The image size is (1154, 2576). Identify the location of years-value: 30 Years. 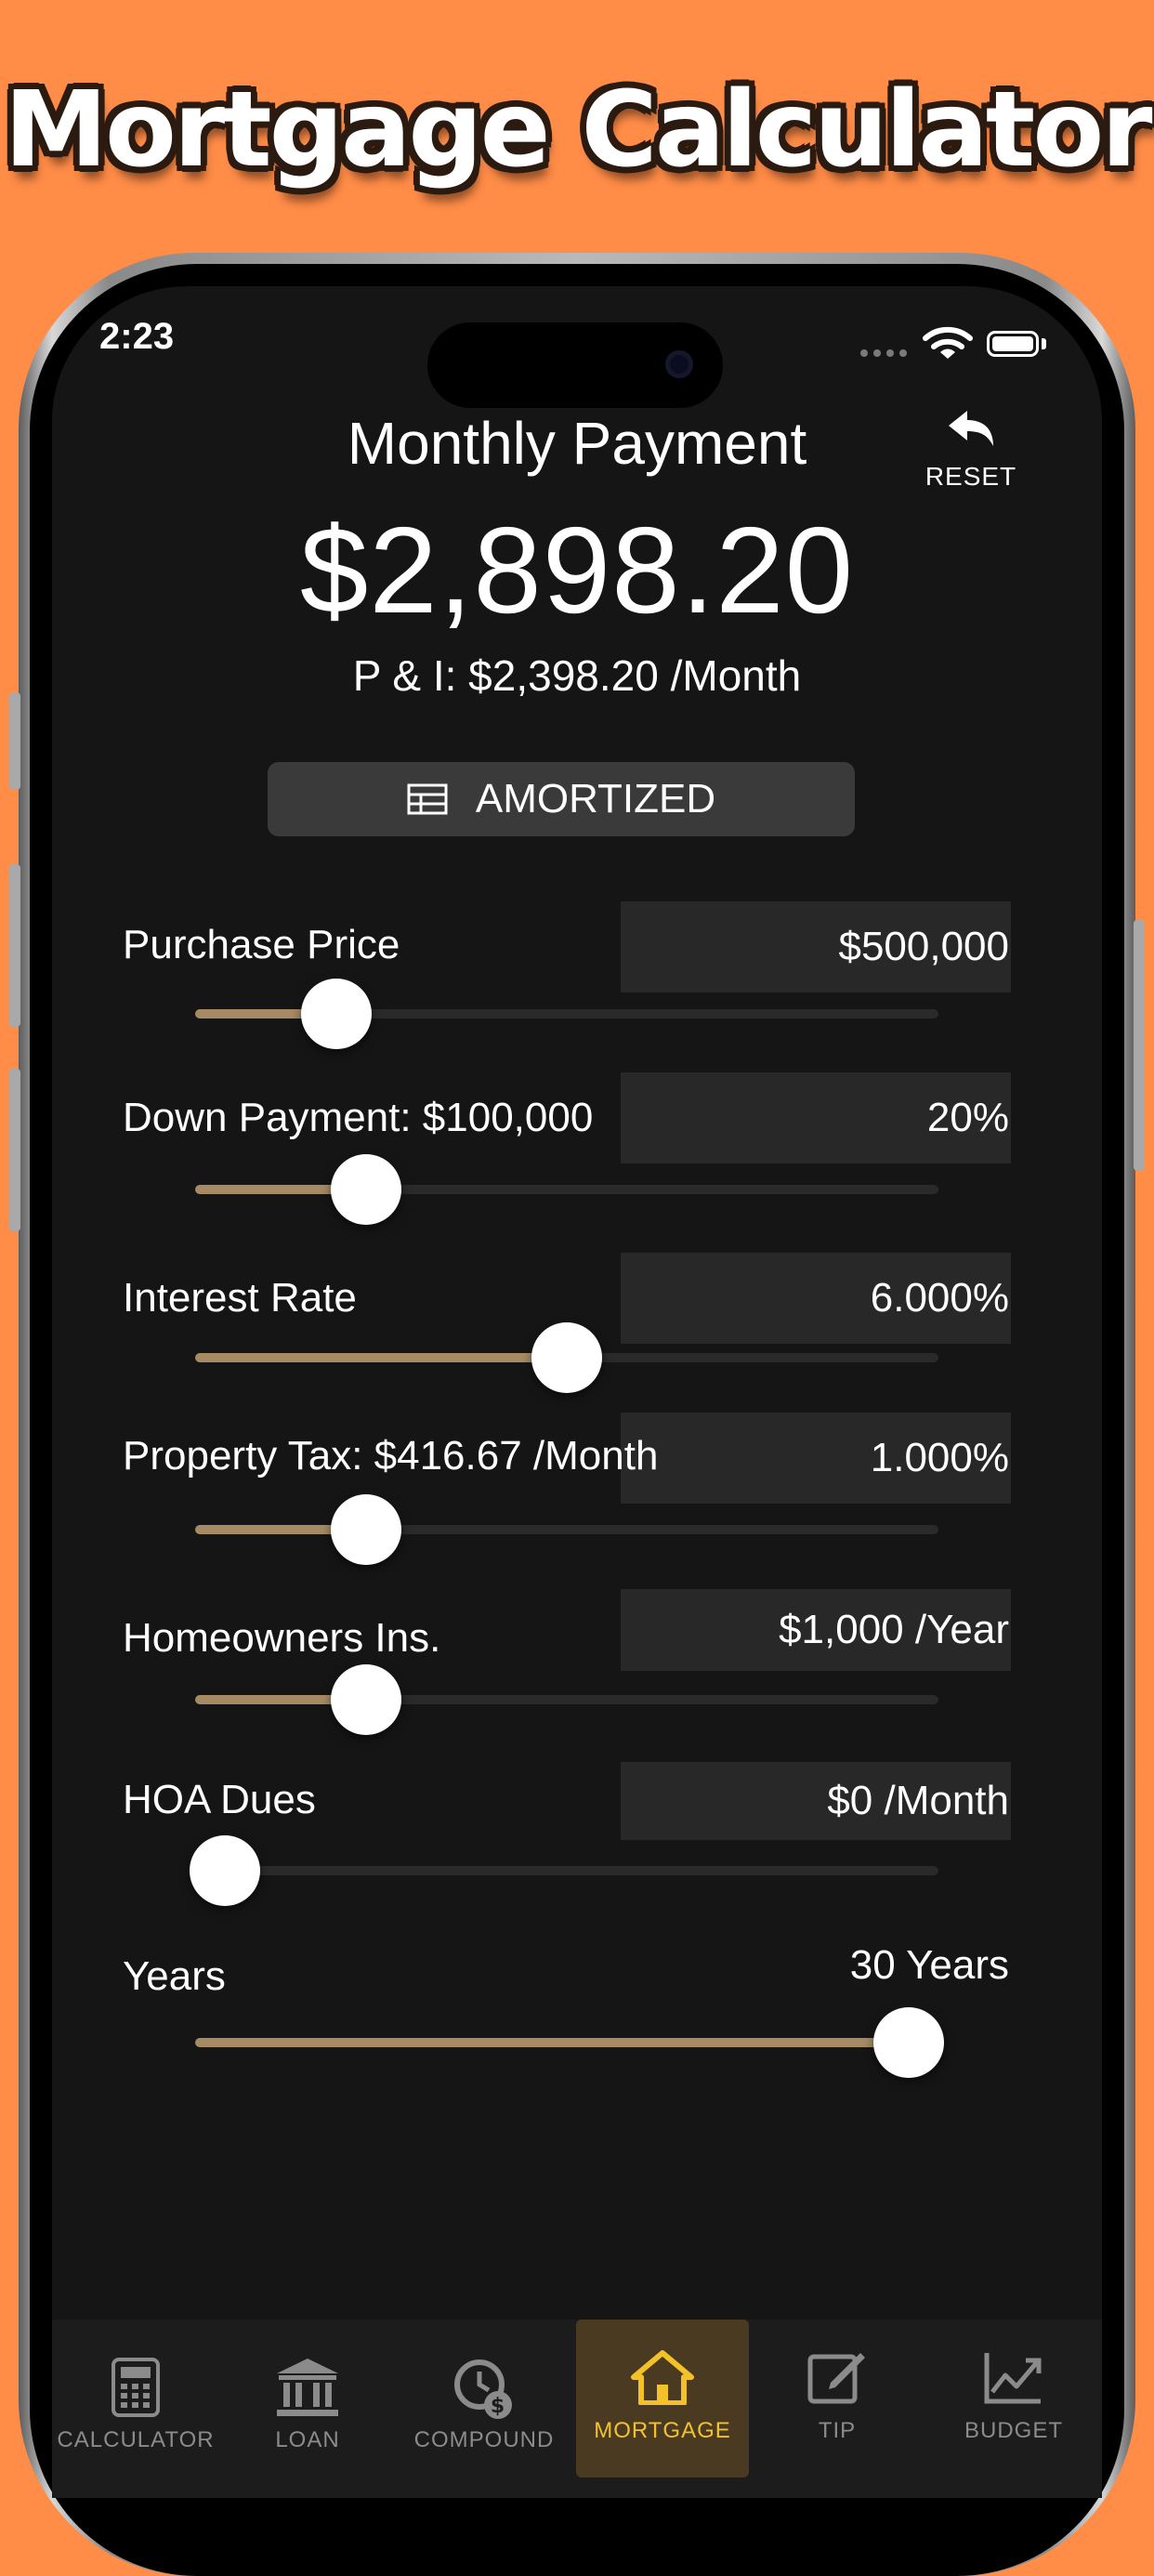
(929, 1965).